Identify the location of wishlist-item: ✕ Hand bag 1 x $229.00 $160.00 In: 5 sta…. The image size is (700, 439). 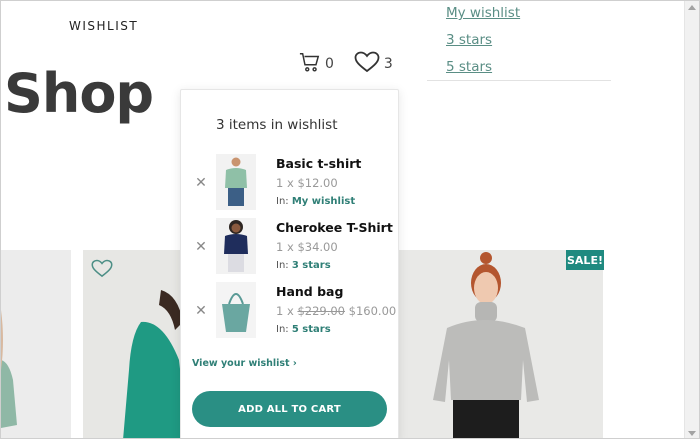
(290, 312).